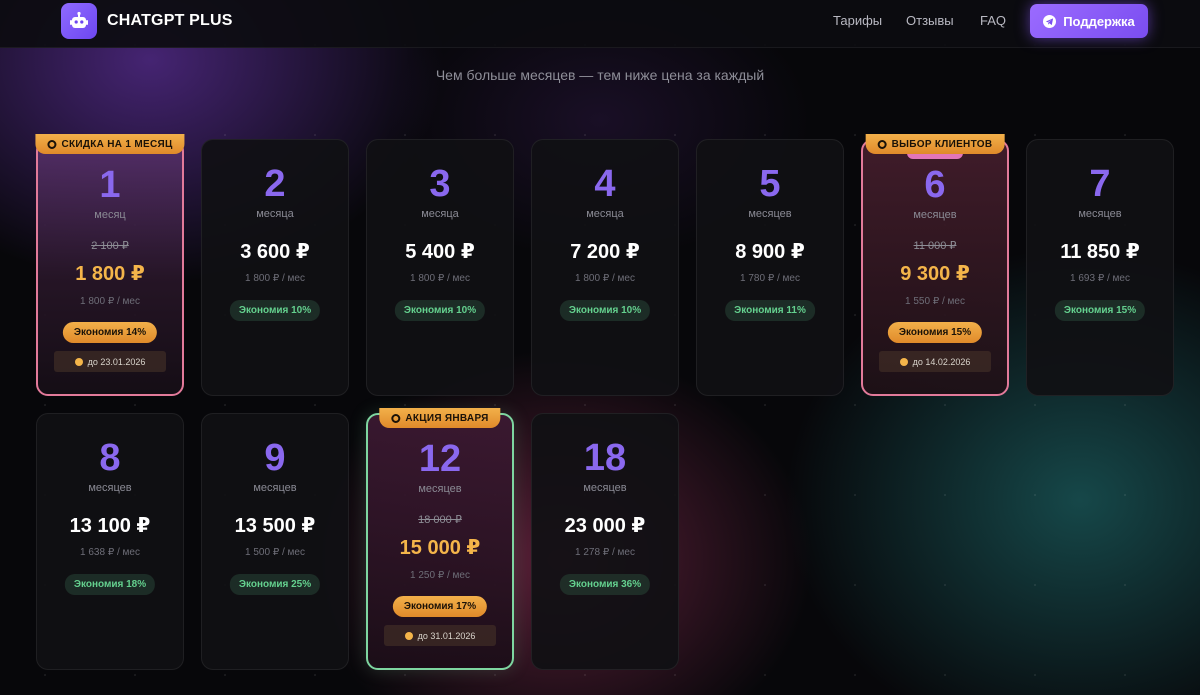 The width and height of the screenshot is (1200, 695). Describe the element at coordinates (275, 252) in the screenshot. I see `plan-price: 3 600 ₽` at that location.